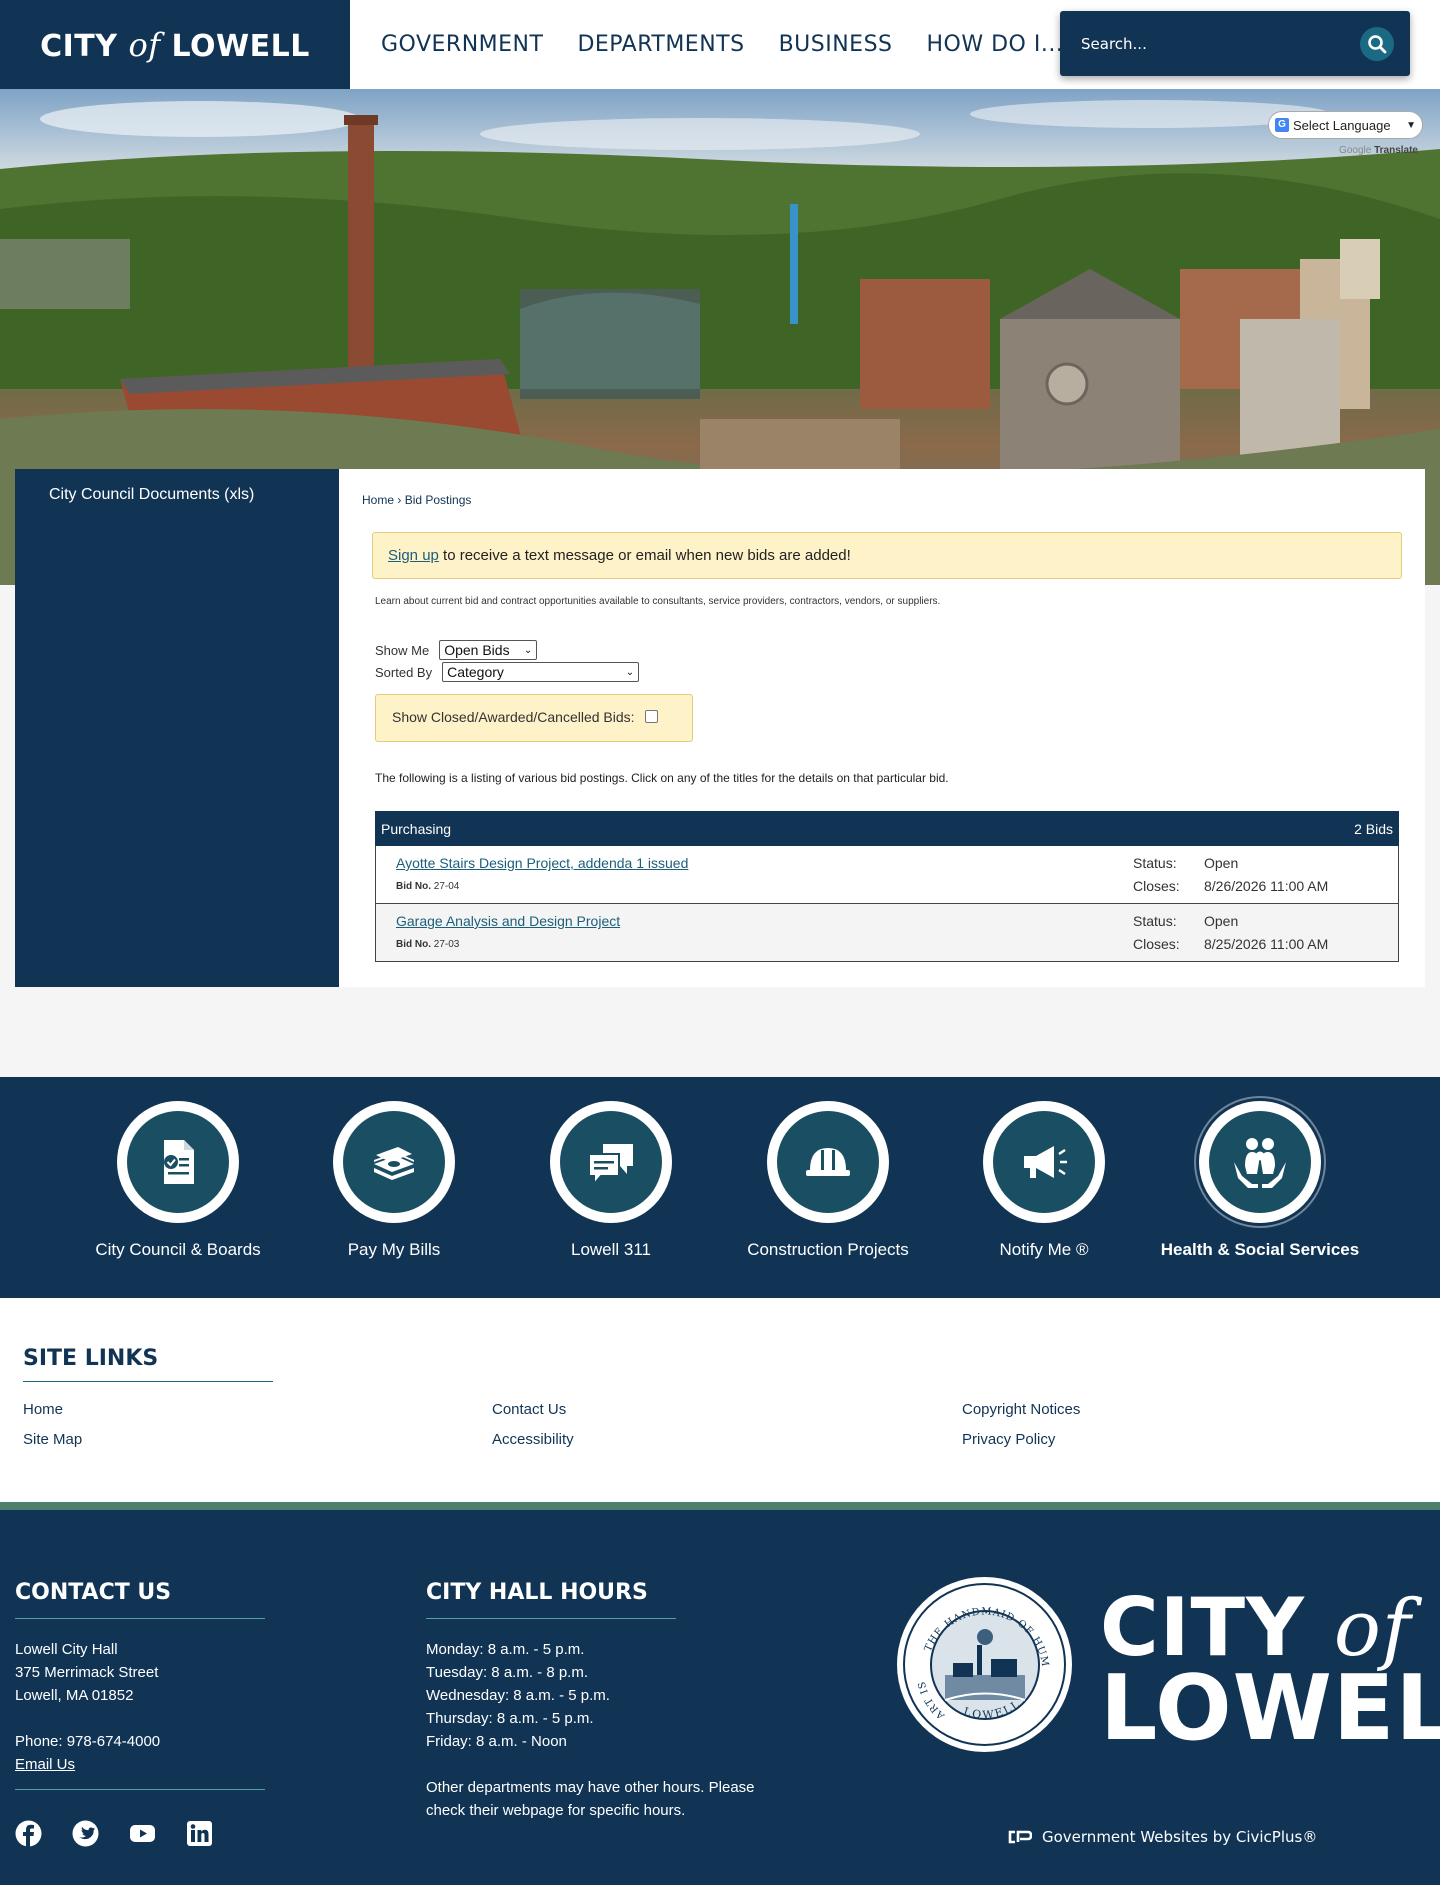  I want to click on bid-closes: Closes: 8/26/2026 11:00 AM, so click(1231, 886).